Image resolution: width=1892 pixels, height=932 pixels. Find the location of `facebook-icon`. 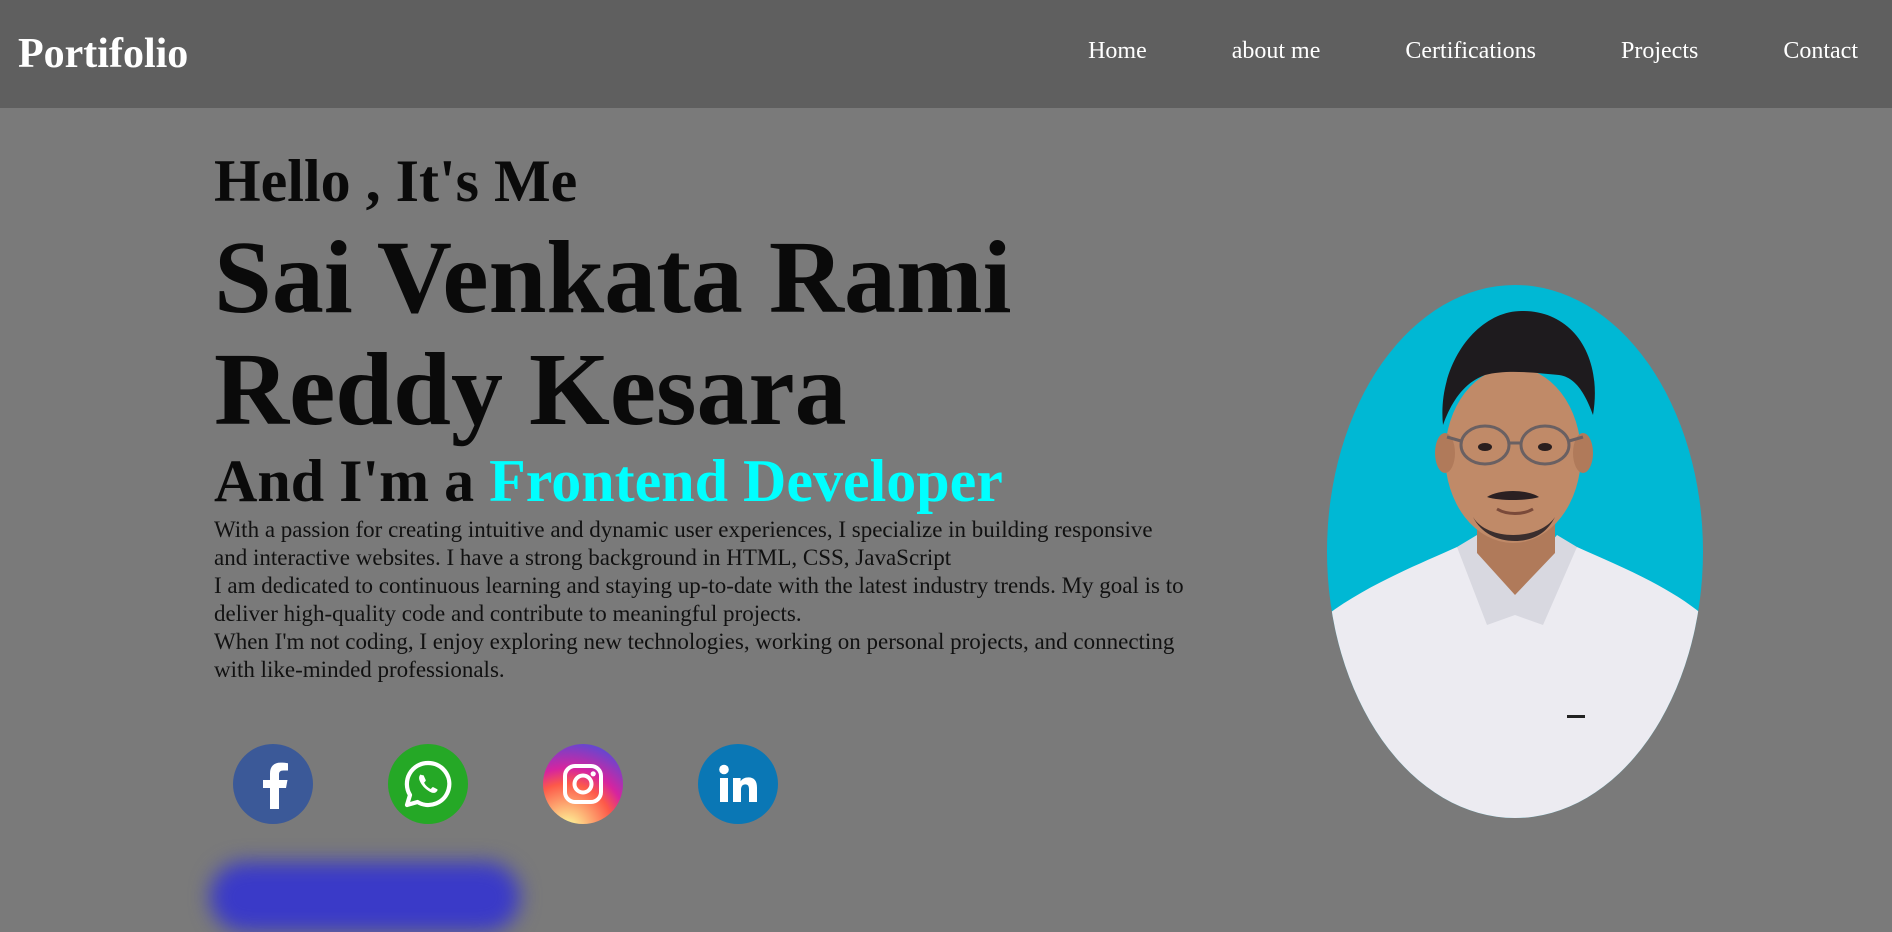

facebook-icon is located at coordinates (273, 784).